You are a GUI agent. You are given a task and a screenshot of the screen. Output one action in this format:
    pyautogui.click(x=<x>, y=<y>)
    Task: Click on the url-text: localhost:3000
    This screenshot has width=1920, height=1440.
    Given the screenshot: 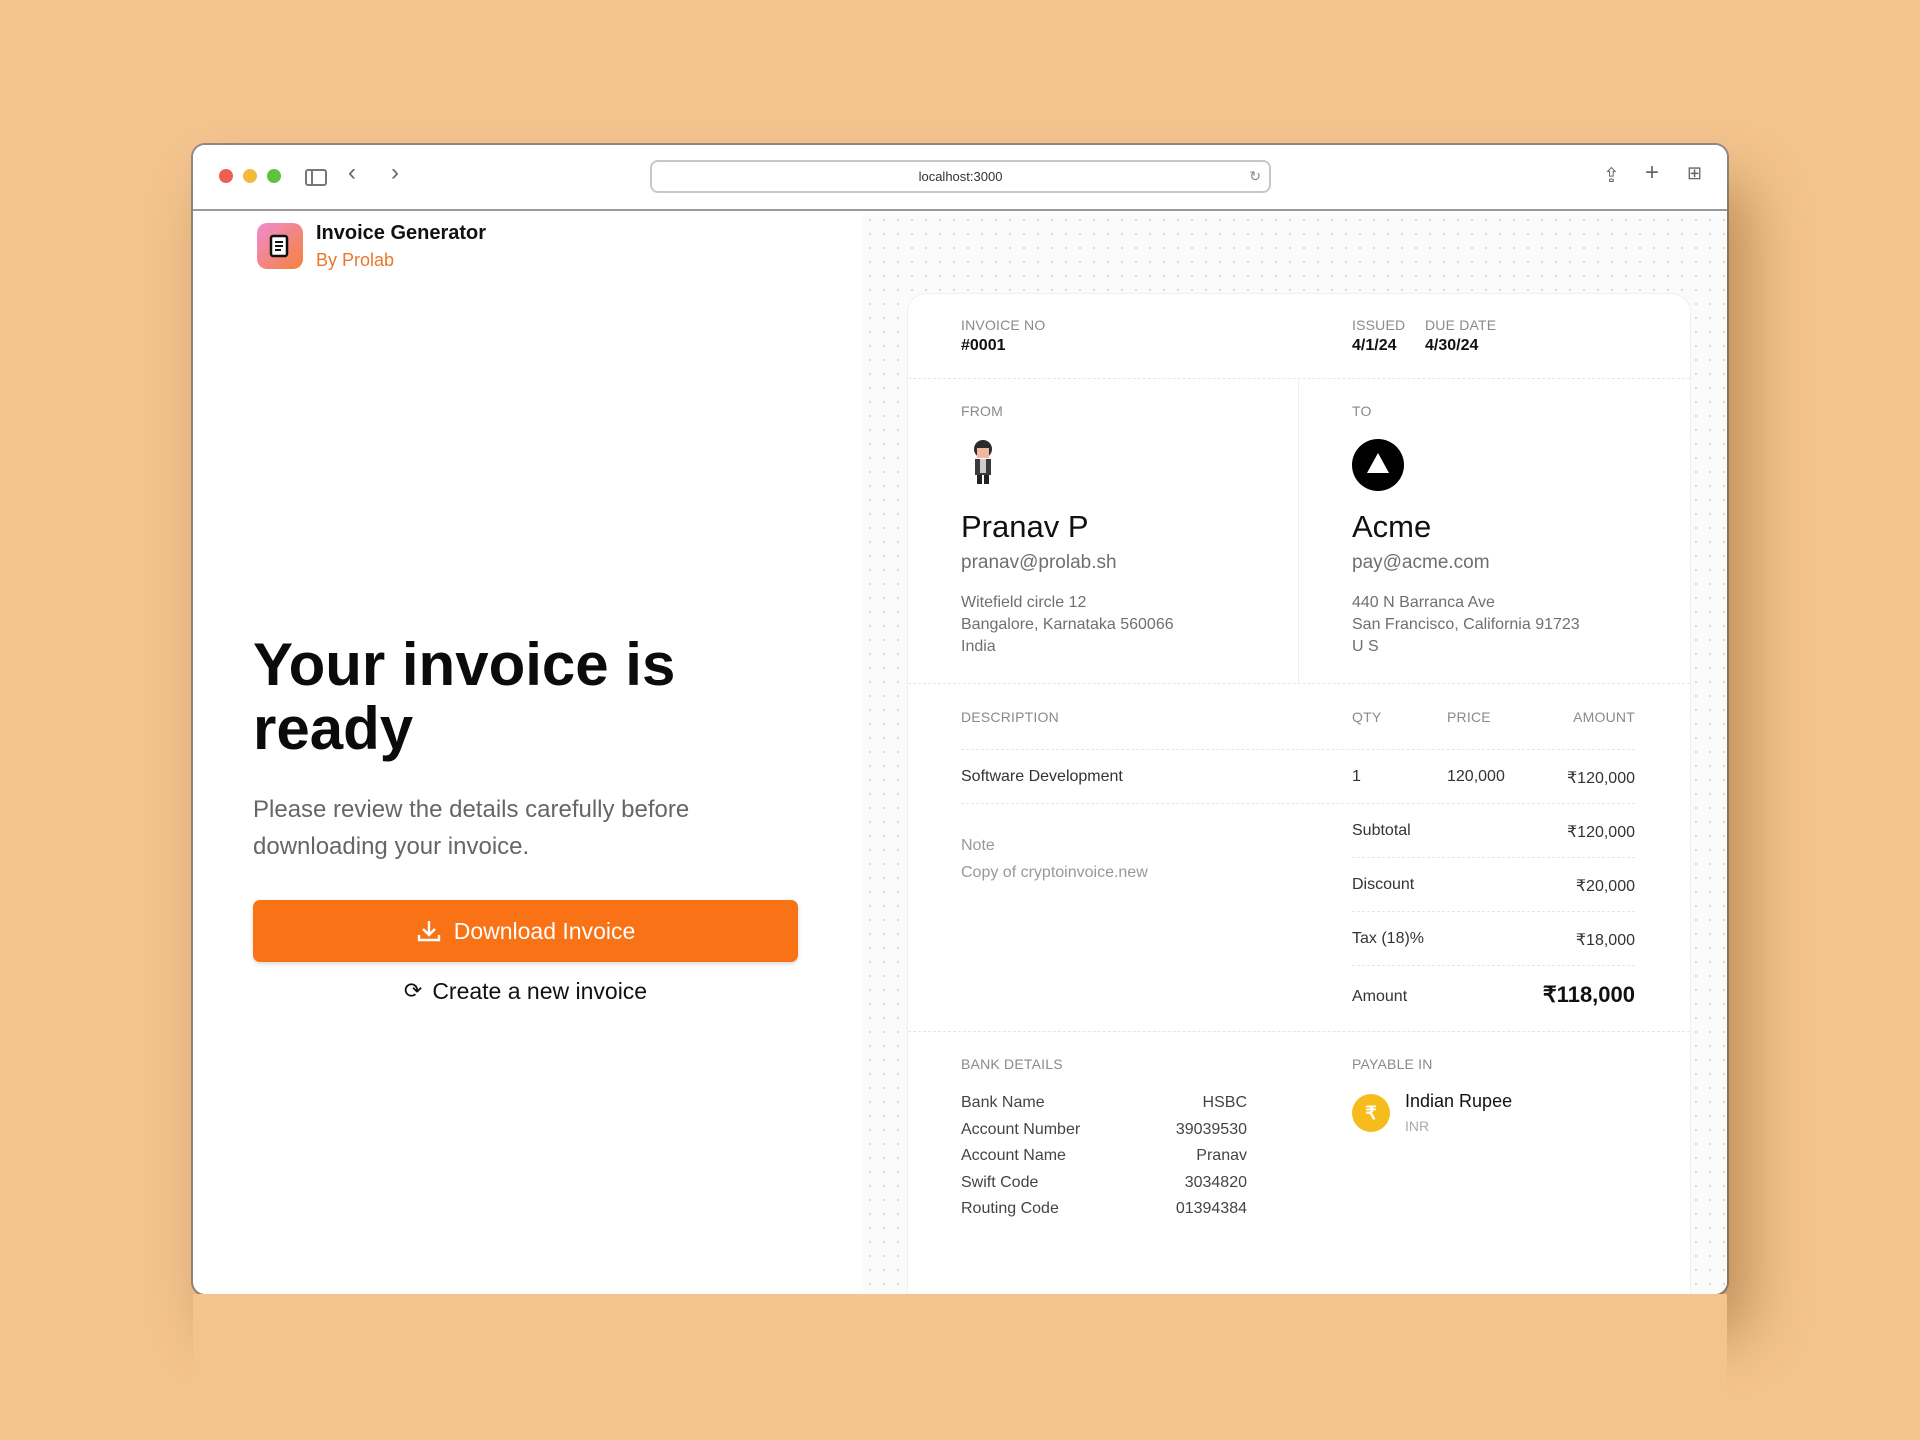 What is the action you would take?
    pyautogui.click(x=960, y=176)
    